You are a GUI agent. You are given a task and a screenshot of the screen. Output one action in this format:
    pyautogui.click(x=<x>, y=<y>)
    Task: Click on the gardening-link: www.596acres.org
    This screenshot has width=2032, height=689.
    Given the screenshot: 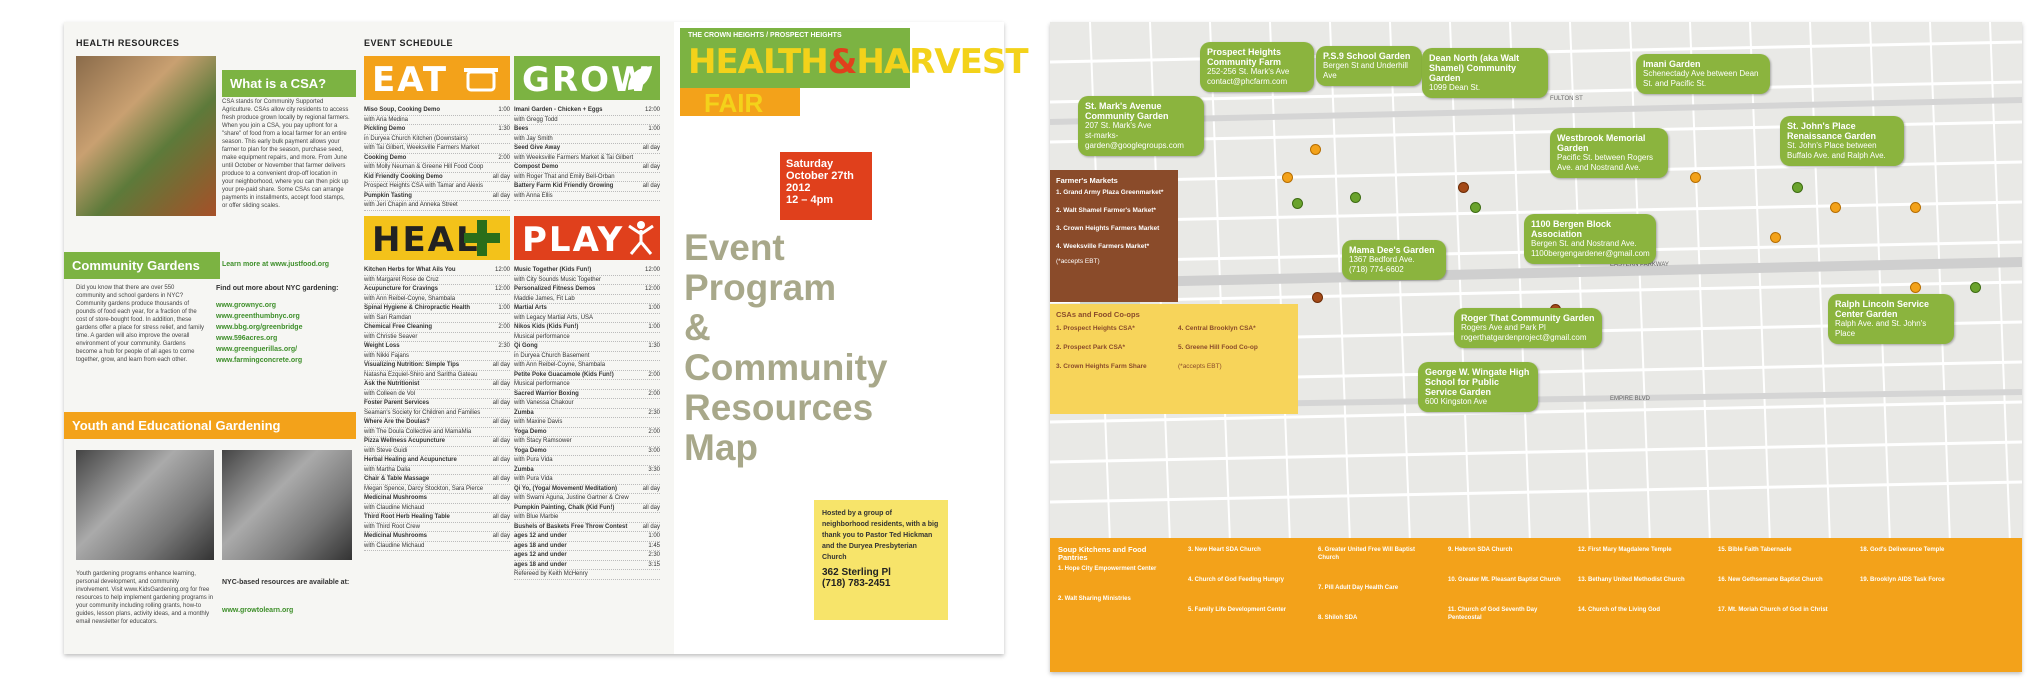 What is the action you would take?
    pyautogui.click(x=285, y=338)
    